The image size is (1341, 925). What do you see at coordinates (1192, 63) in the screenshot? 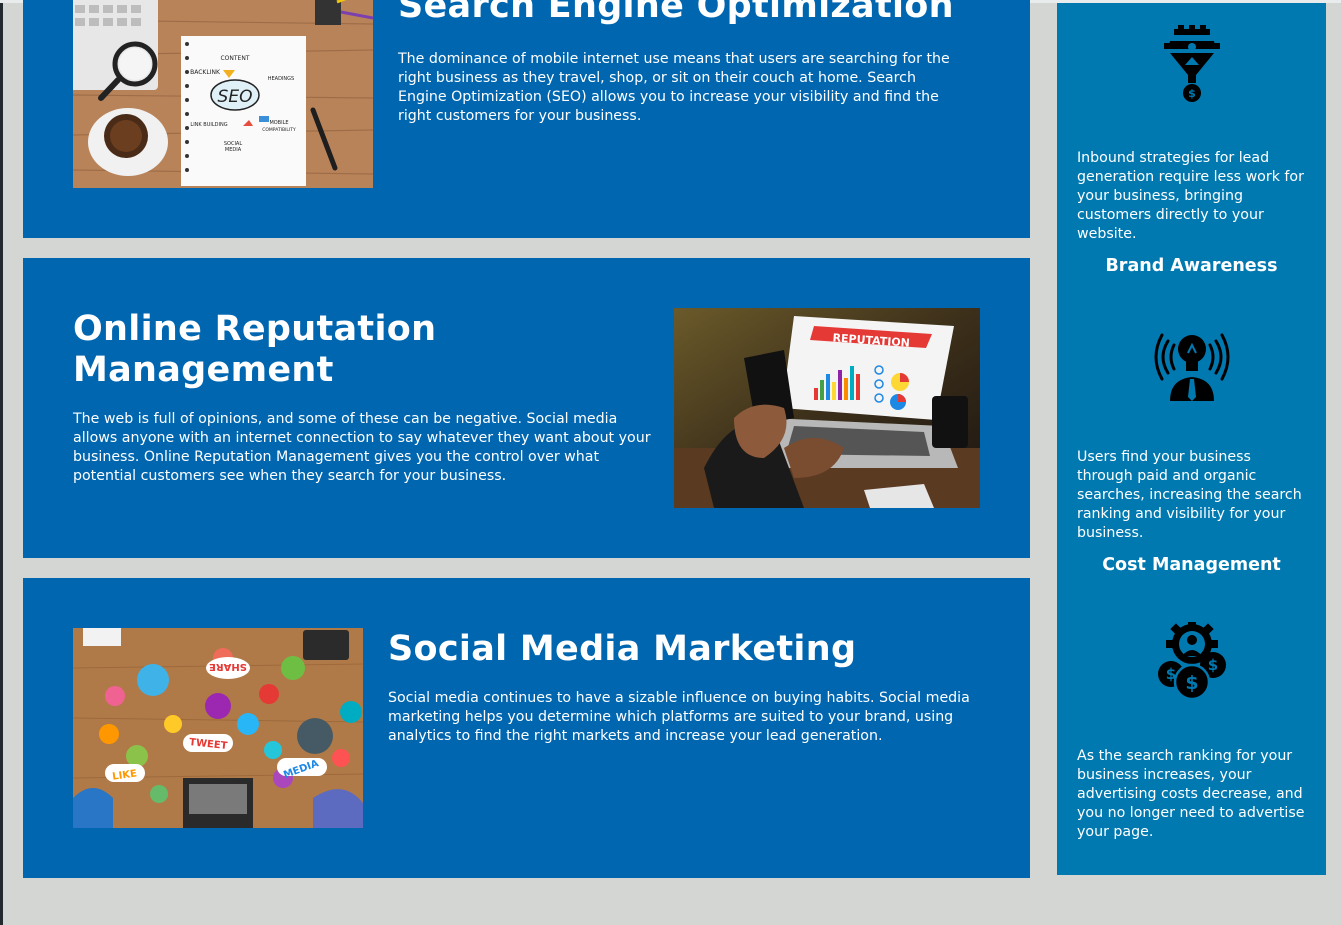
I see `funnel-gear-icon: $` at bounding box center [1192, 63].